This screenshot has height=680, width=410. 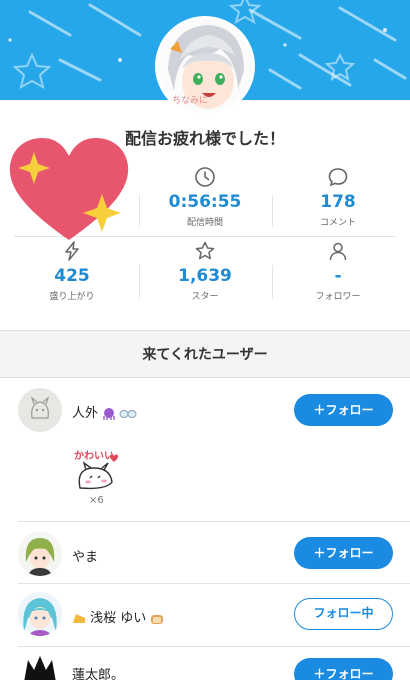 What do you see at coordinates (98, 672) in the screenshot?
I see `user-name: 蓮太郎。` at bounding box center [98, 672].